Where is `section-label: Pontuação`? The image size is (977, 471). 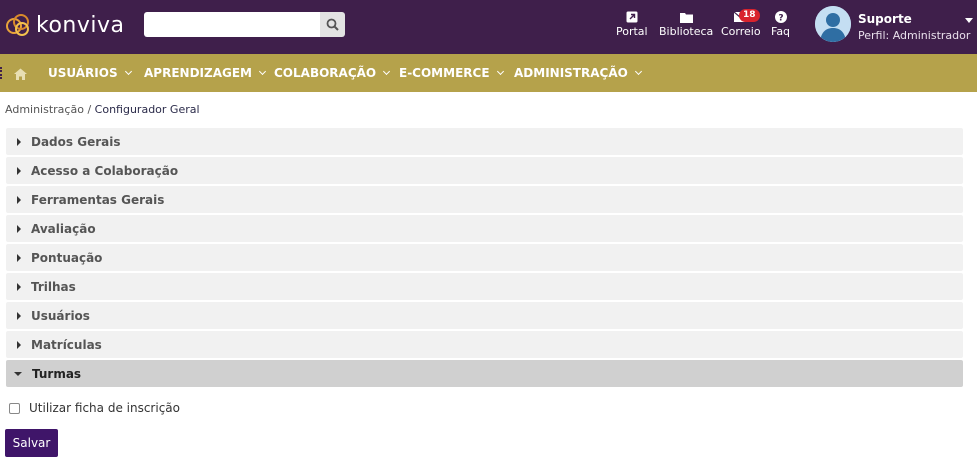
section-label: Pontuação is located at coordinates (67, 257).